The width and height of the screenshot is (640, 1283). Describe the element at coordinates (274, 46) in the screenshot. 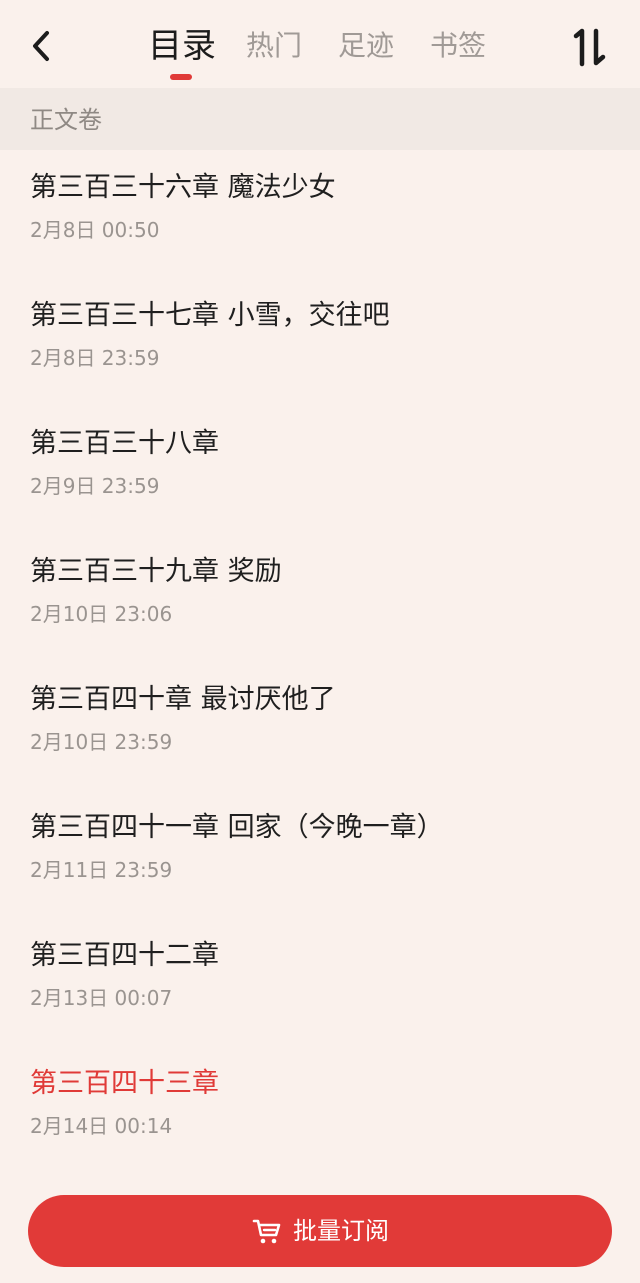

I see `tab-popular: 热门` at that location.